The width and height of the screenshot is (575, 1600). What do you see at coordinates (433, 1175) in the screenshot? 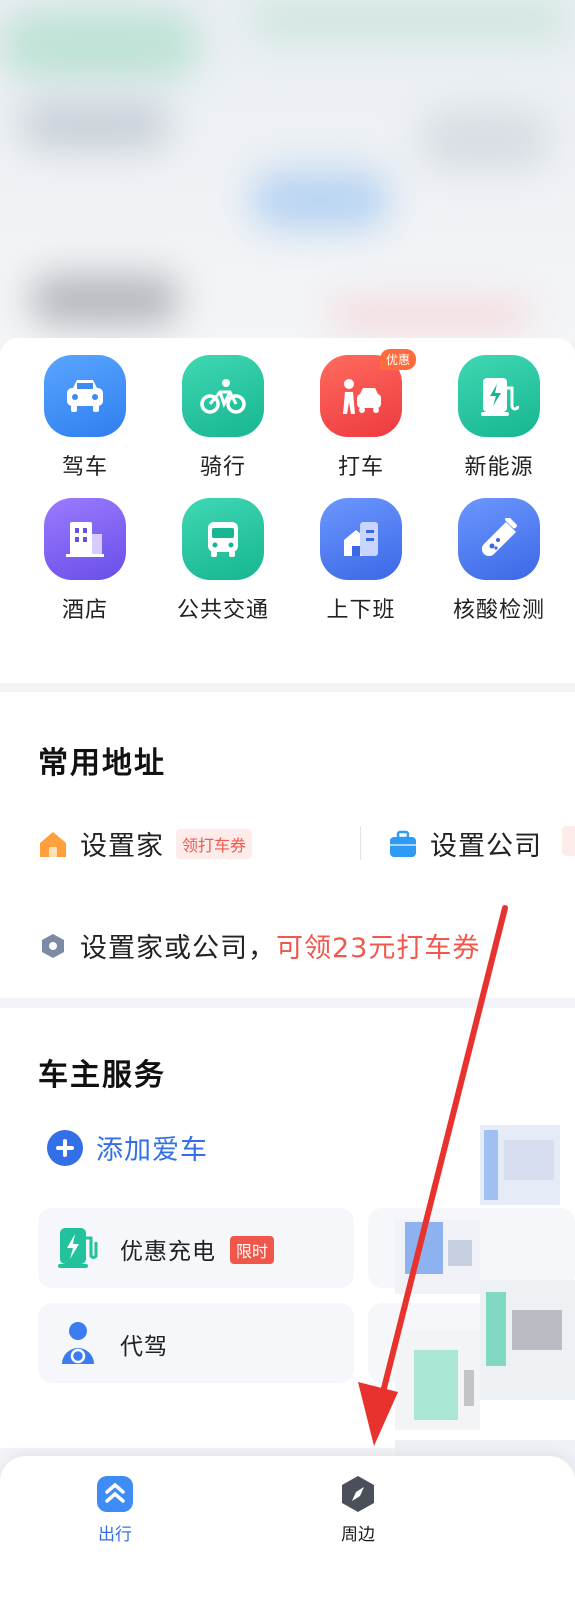
I see `red-annotation-arrow` at bounding box center [433, 1175].